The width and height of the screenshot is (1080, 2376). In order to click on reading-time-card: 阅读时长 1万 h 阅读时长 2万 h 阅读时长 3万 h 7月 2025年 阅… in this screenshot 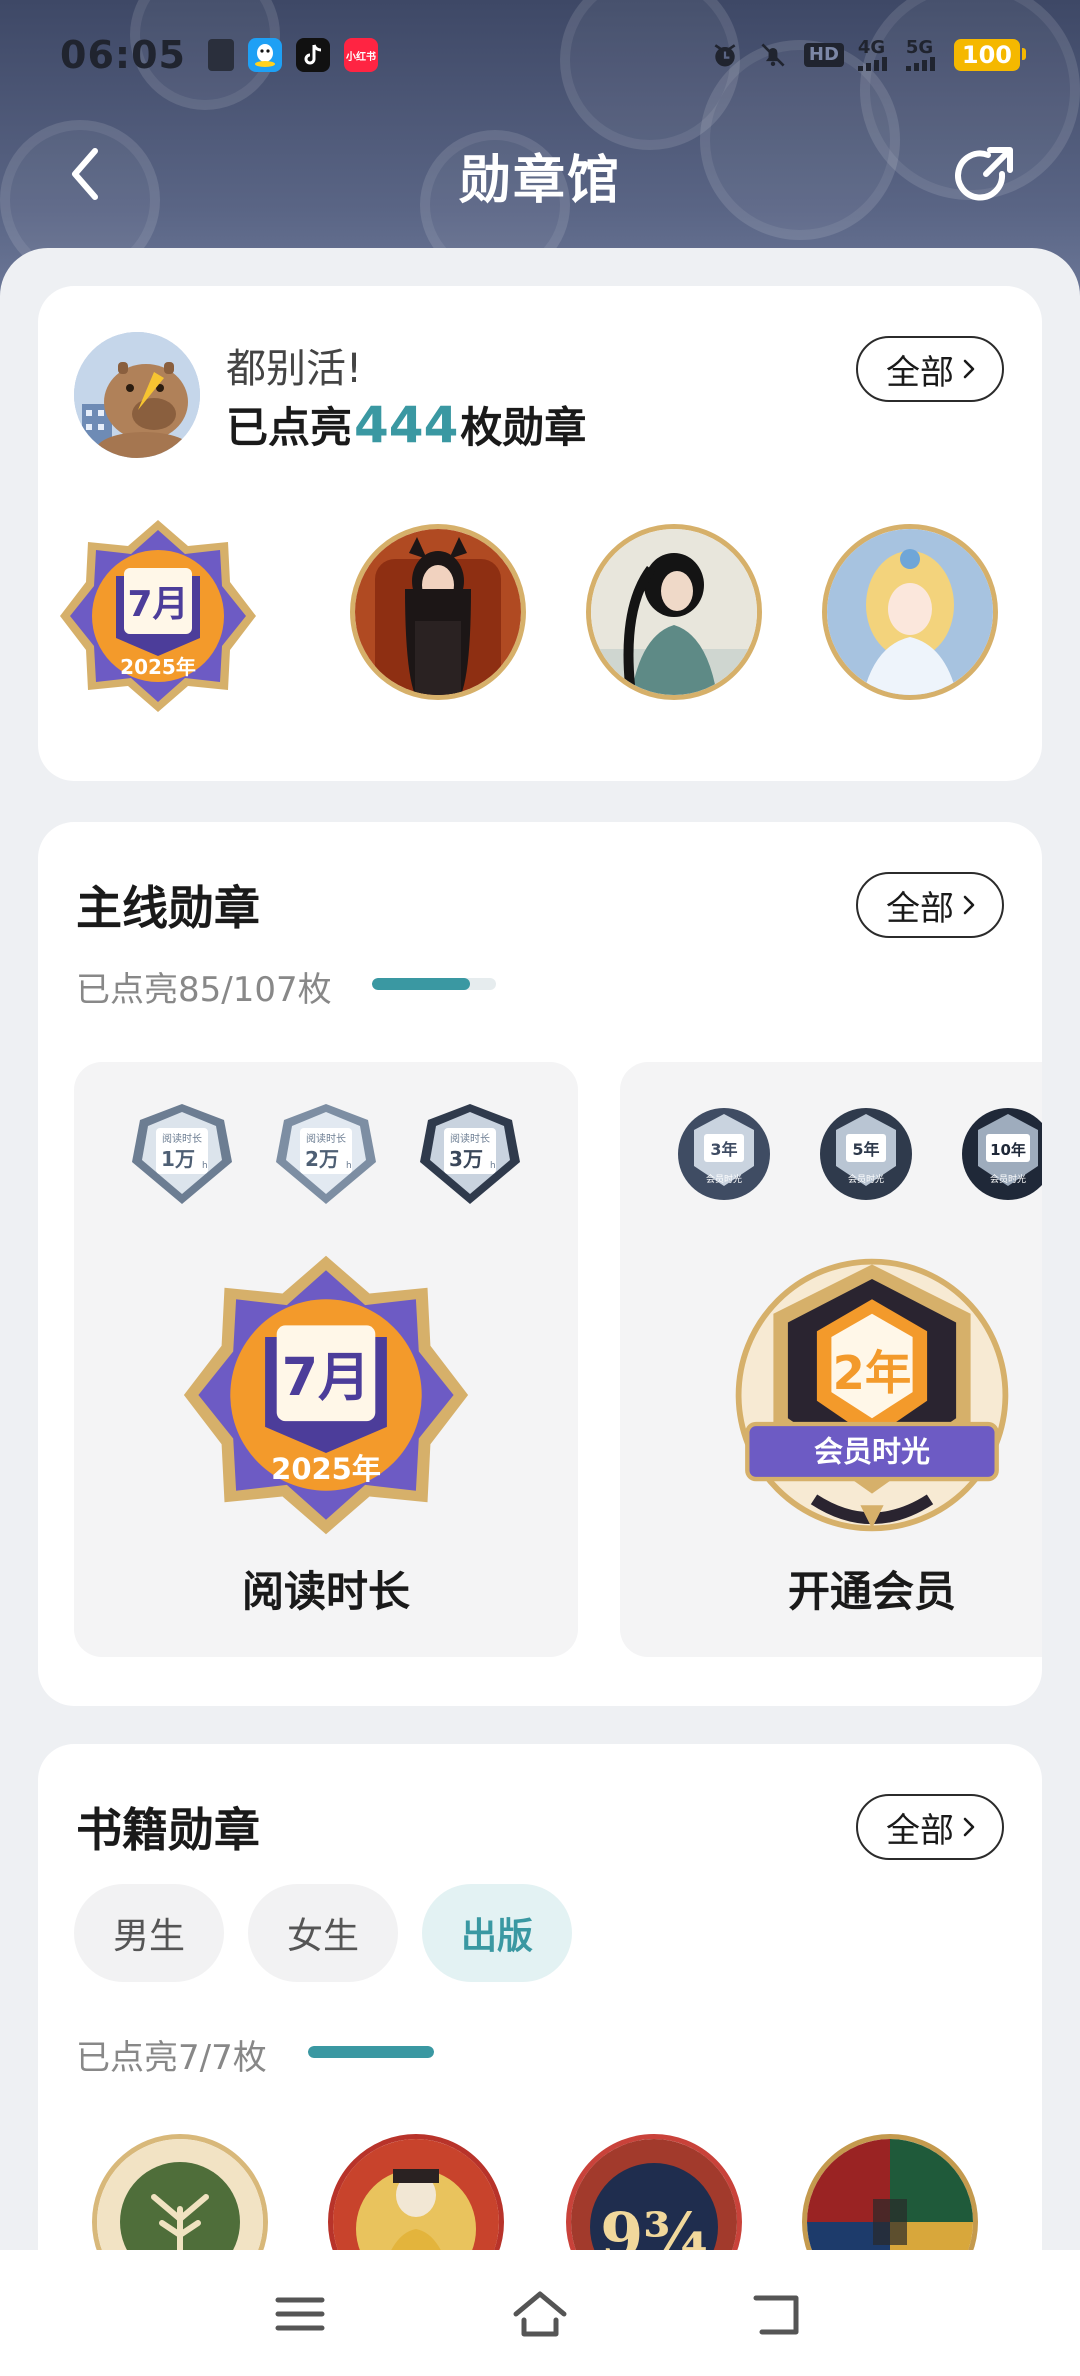, I will do `click(326, 1359)`.